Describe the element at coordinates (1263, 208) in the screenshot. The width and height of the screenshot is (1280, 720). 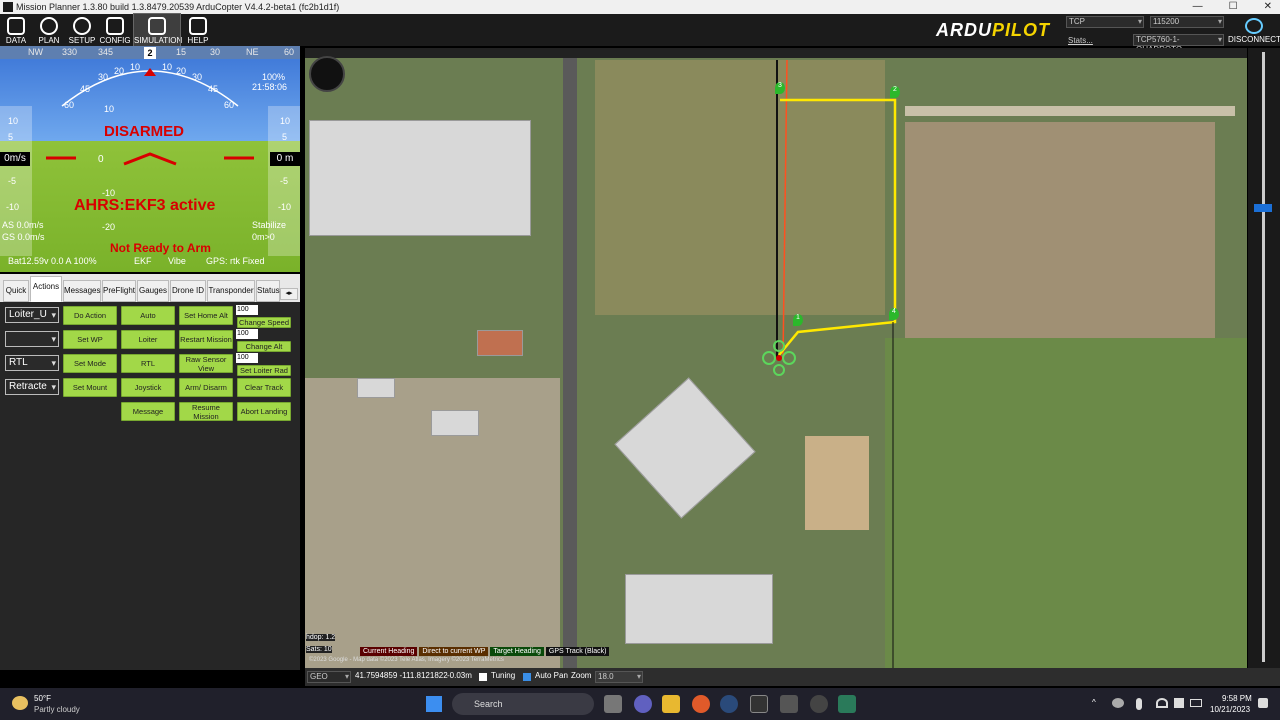
I see `zoom-slider` at that location.